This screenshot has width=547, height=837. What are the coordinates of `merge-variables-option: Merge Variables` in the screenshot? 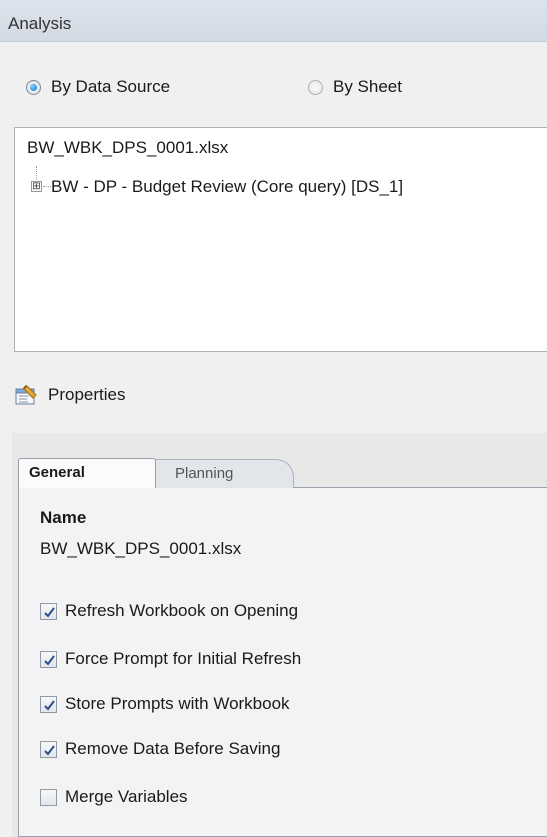 It's located at (114, 797).